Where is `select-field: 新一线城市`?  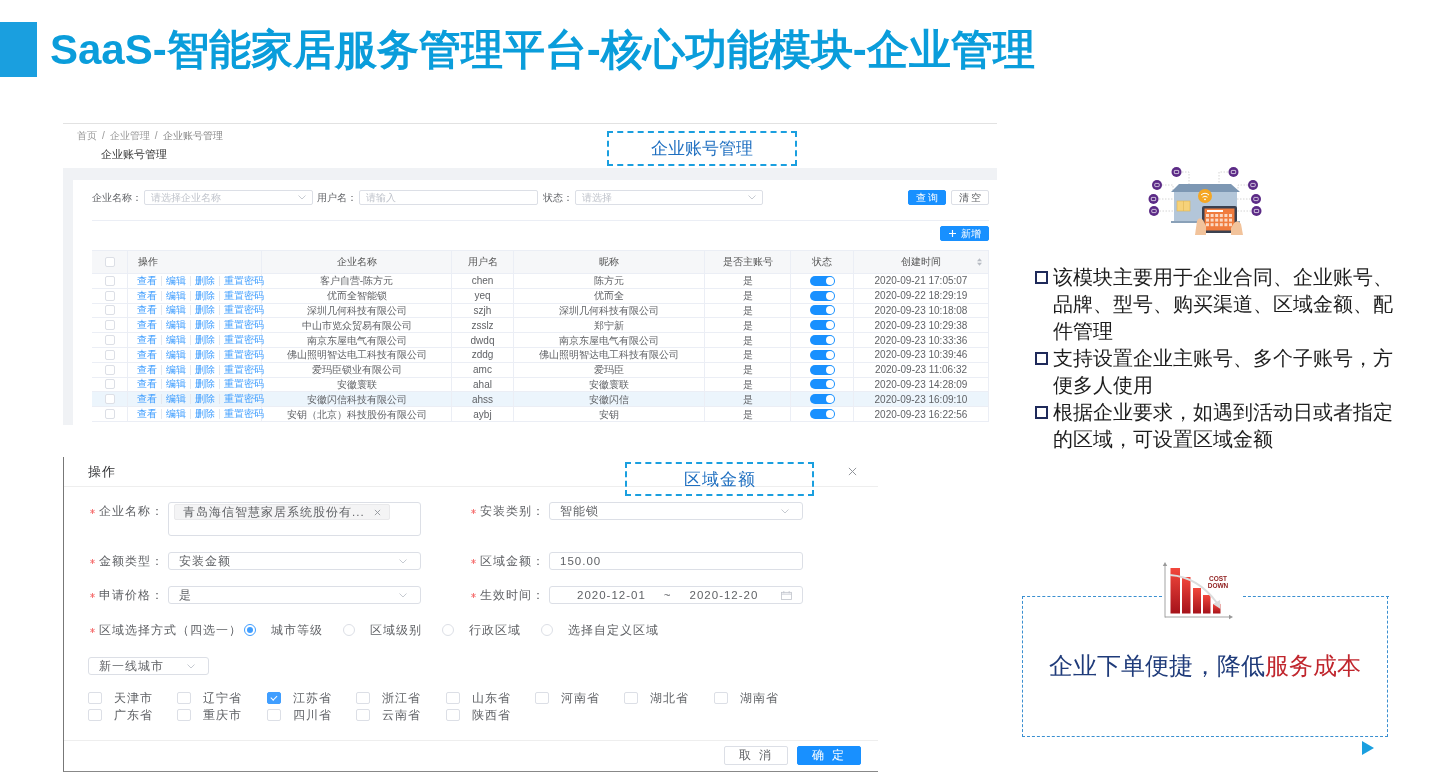 select-field: 新一线城市 is located at coordinates (148, 666).